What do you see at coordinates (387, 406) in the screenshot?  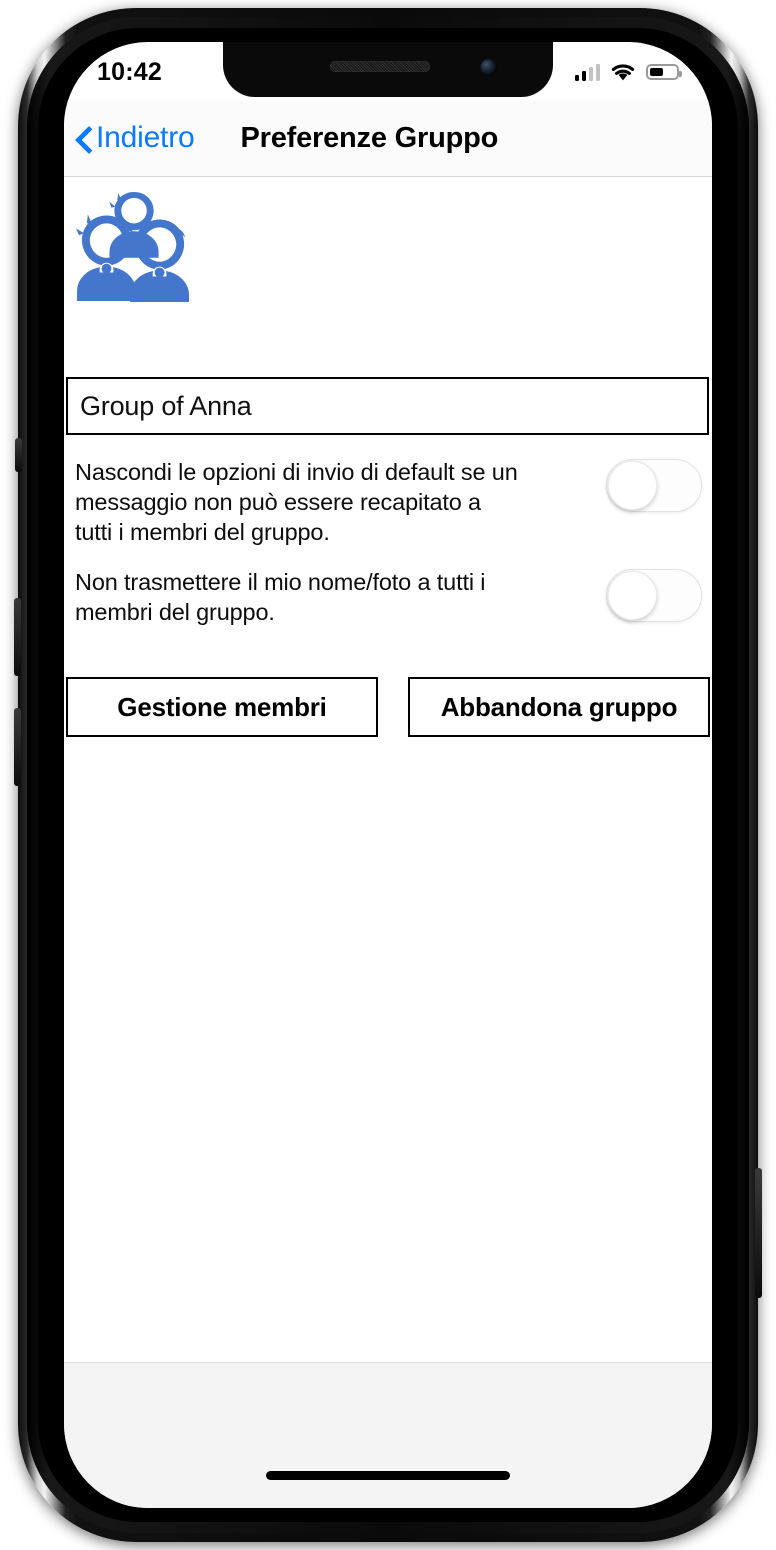 I see `group-name-input: Group of Anna` at bounding box center [387, 406].